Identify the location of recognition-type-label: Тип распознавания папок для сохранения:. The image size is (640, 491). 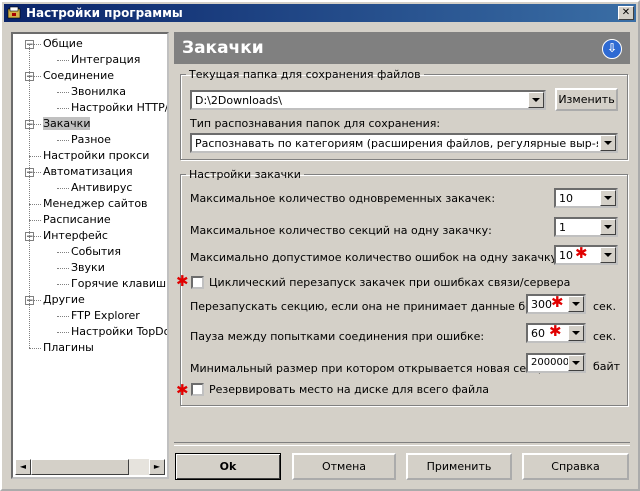
(315, 123).